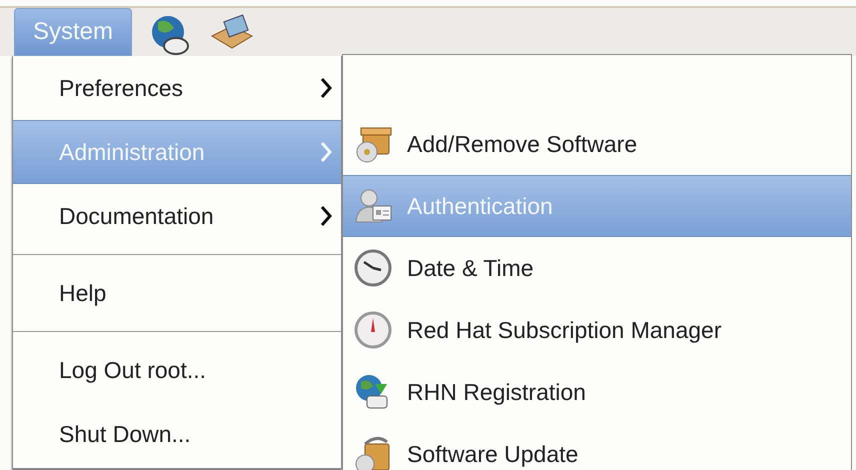 This screenshot has height=470, width=856. I want to click on gauge-icon, so click(373, 330).